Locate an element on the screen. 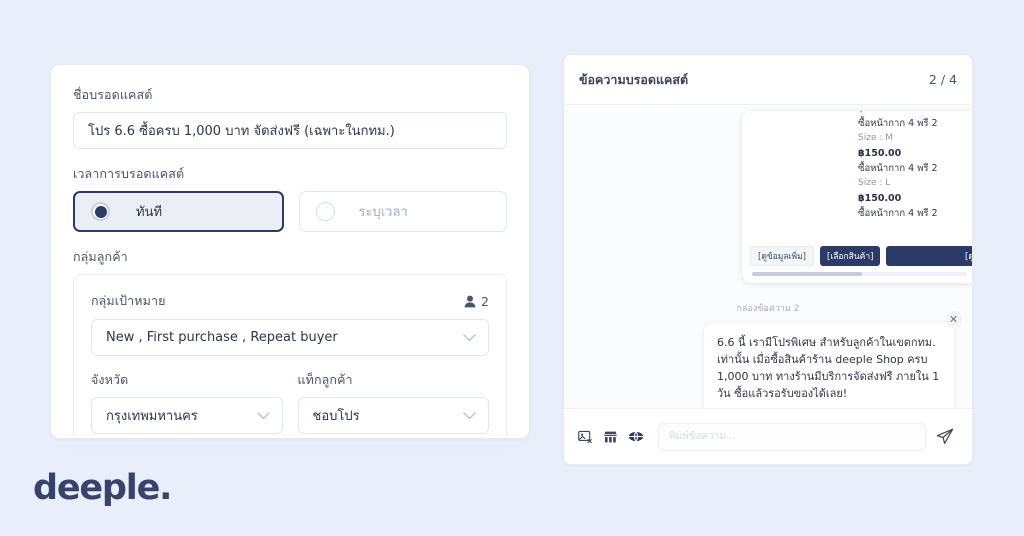  province-field: จังหวัด กรุงเทพมหานคร is located at coordinates (187, 402).